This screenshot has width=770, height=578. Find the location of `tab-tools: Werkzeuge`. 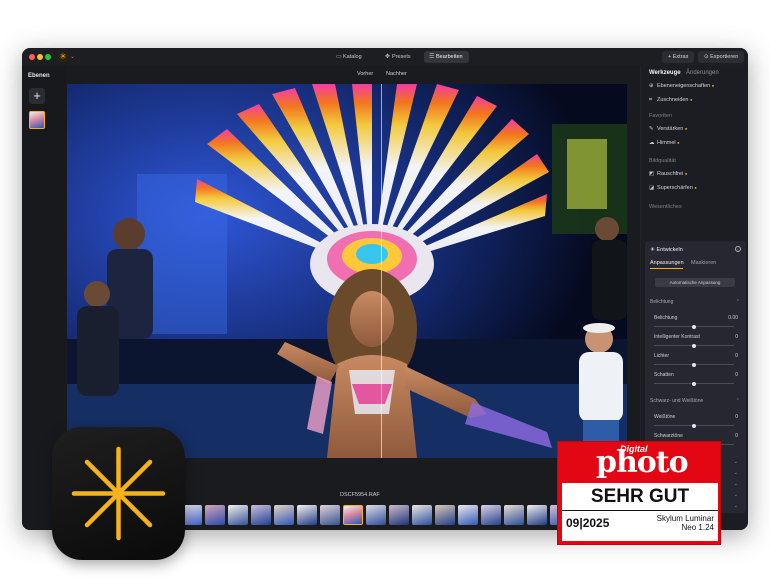

tab-tools: Werkzeuge is located at coordinates (665, 73).